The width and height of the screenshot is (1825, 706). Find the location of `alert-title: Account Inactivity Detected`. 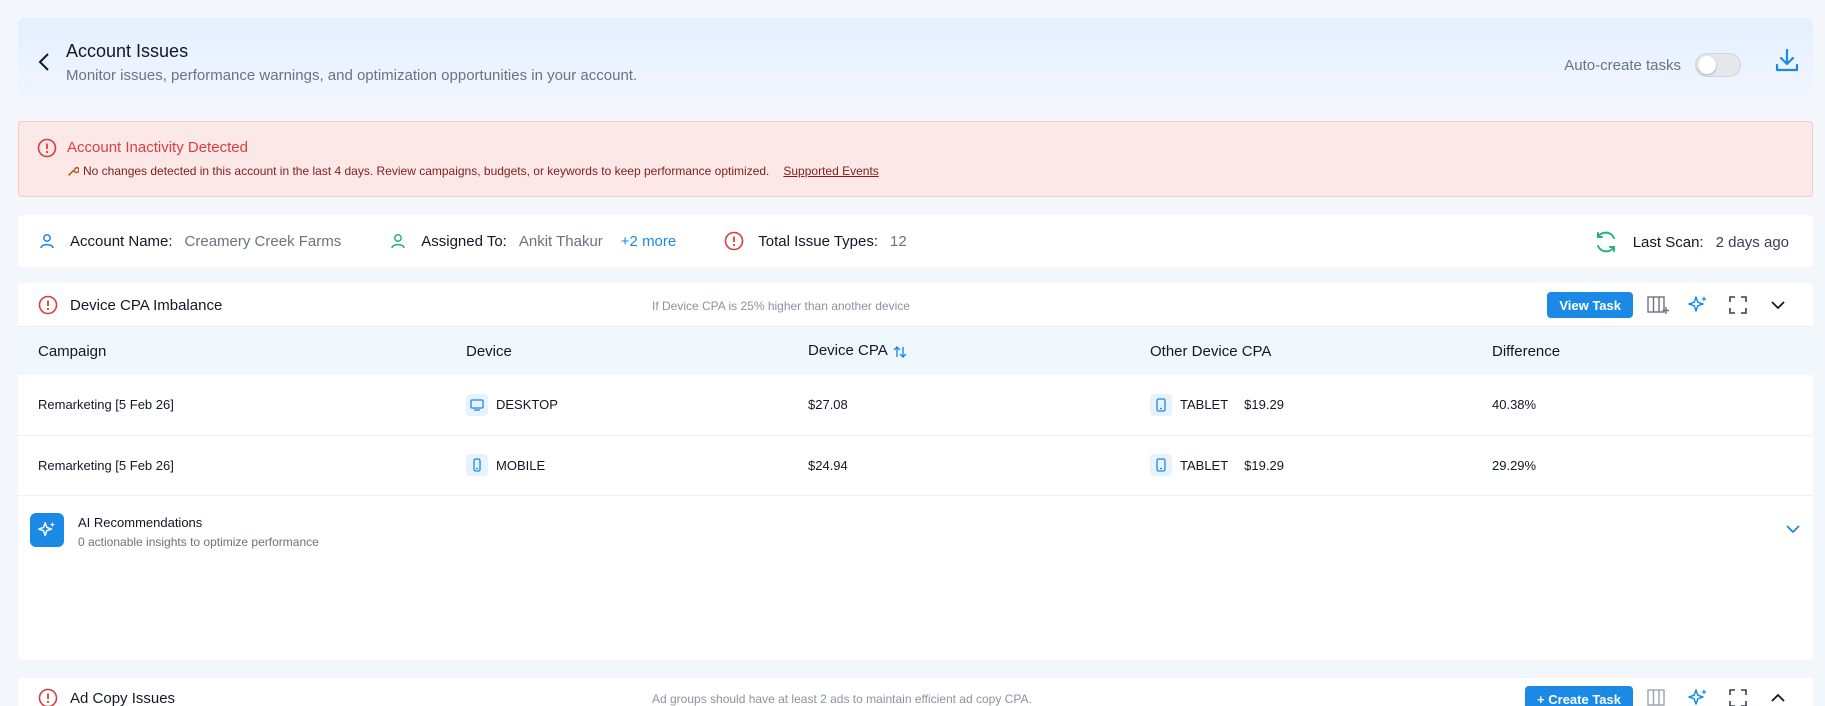

alert-title: Account Inactivity Detected is located at coordinates (157, 147).